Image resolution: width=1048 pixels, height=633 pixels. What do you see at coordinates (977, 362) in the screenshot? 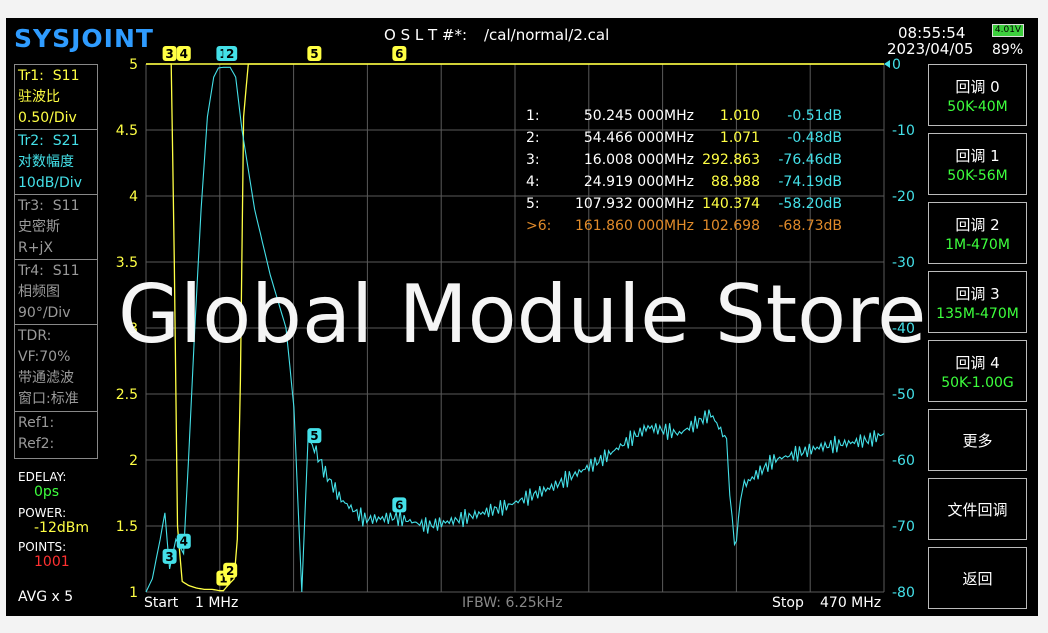
I see `softkey-label: 回调 4` at bounding box center [977, 362].